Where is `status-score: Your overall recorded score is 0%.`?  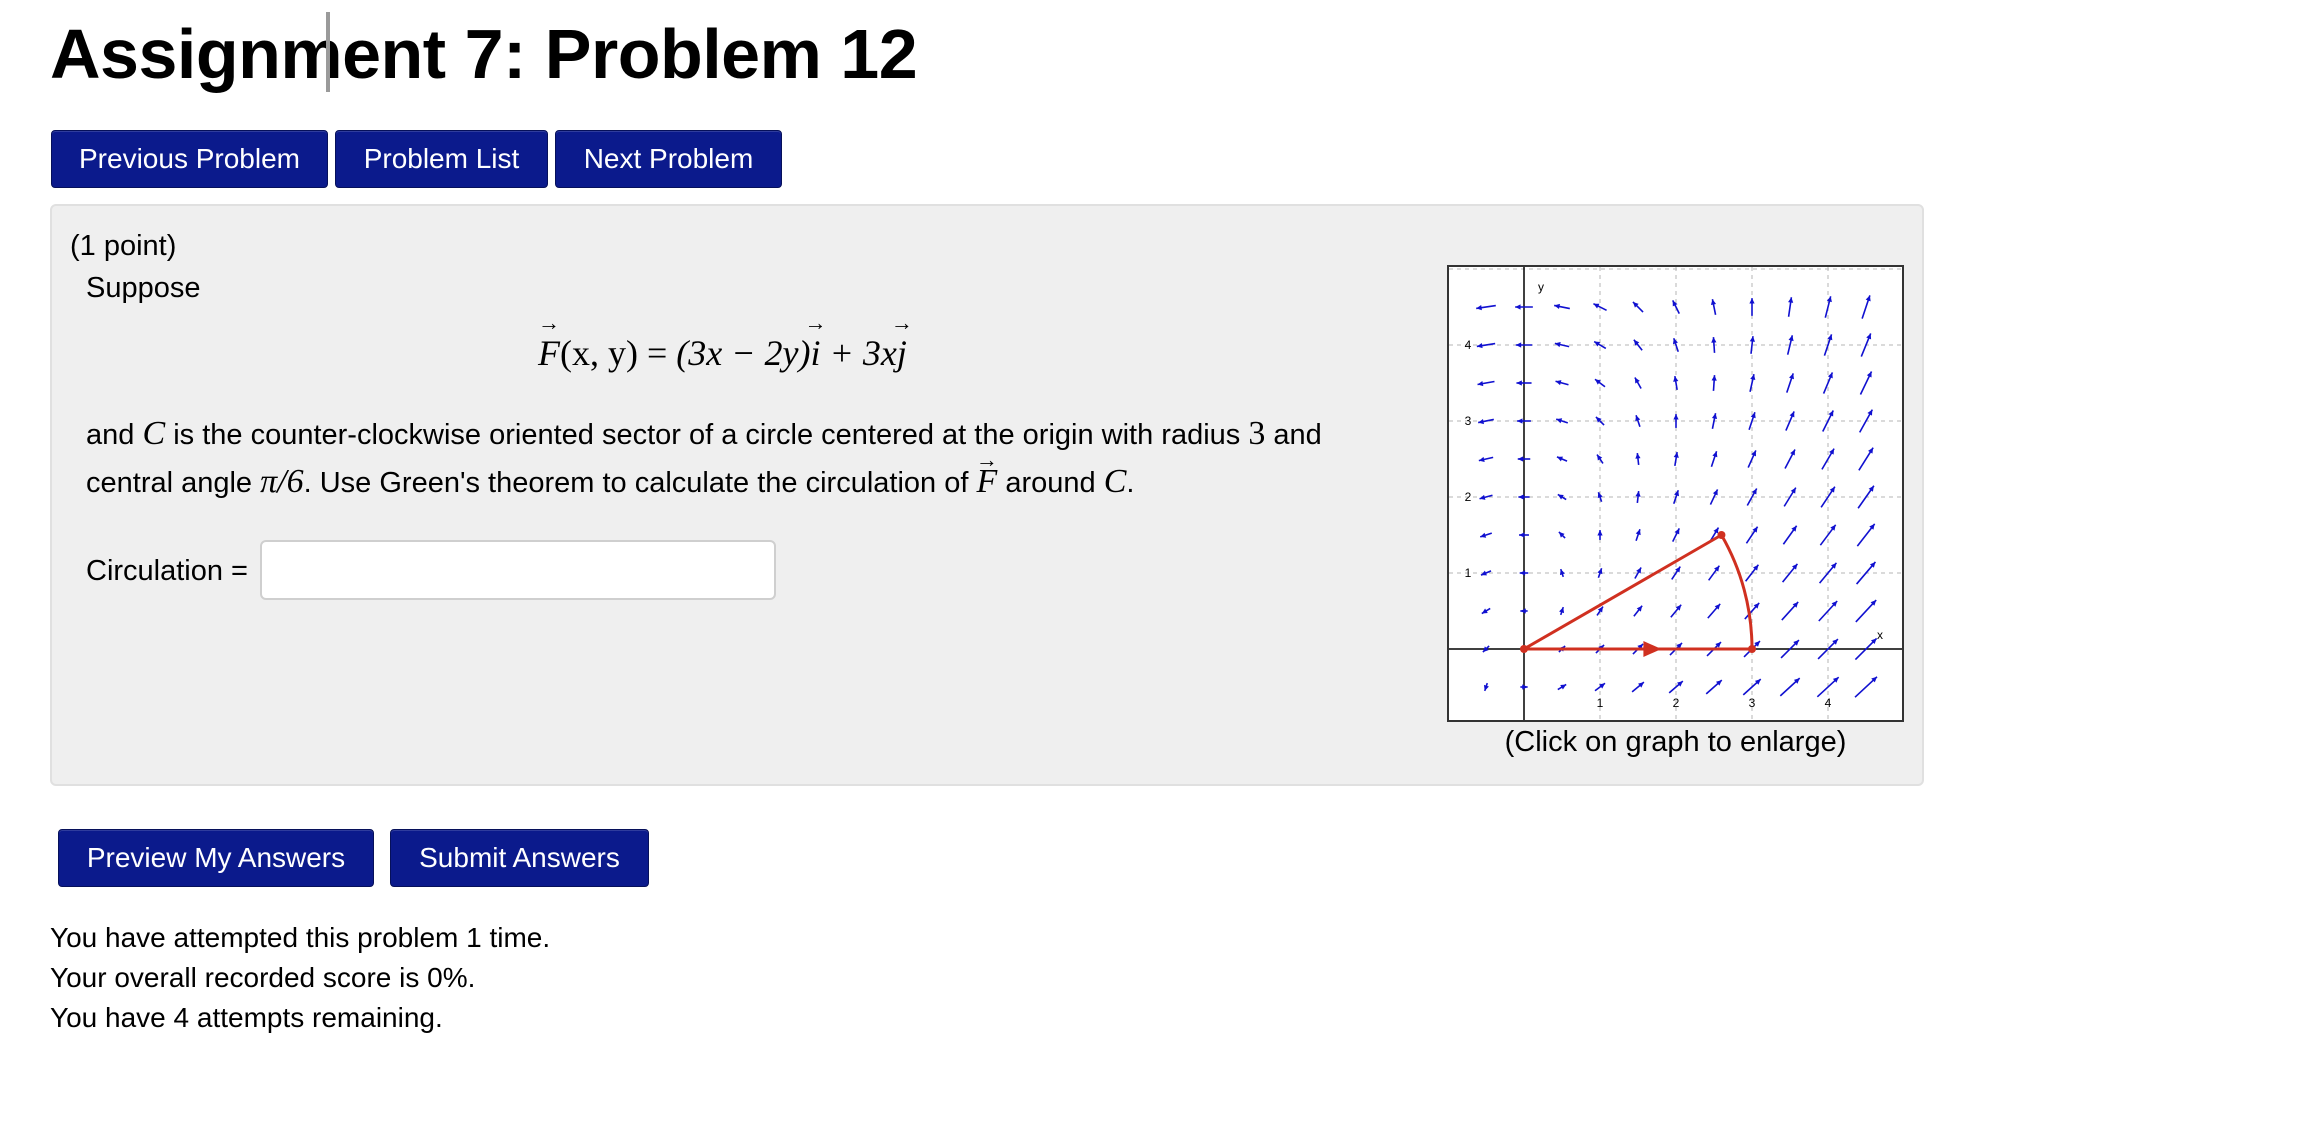
status-score: Your overall recorded score is 0%. is located at coordinates (263, 977).